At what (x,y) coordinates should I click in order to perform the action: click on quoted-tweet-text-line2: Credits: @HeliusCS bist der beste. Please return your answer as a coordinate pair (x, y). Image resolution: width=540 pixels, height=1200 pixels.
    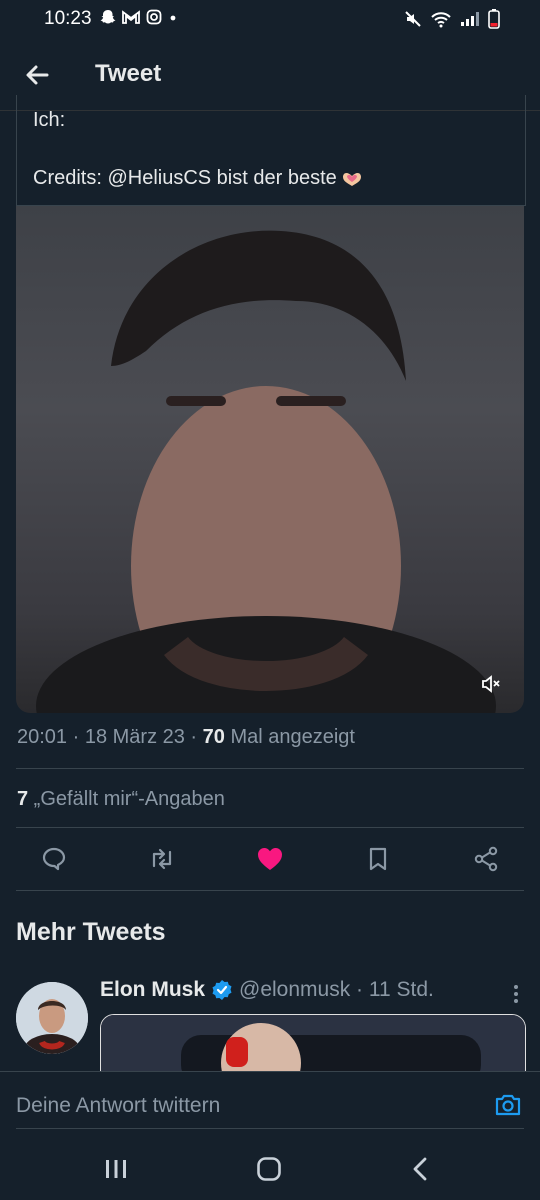
    Looking at the image, I should click on (199, 178).